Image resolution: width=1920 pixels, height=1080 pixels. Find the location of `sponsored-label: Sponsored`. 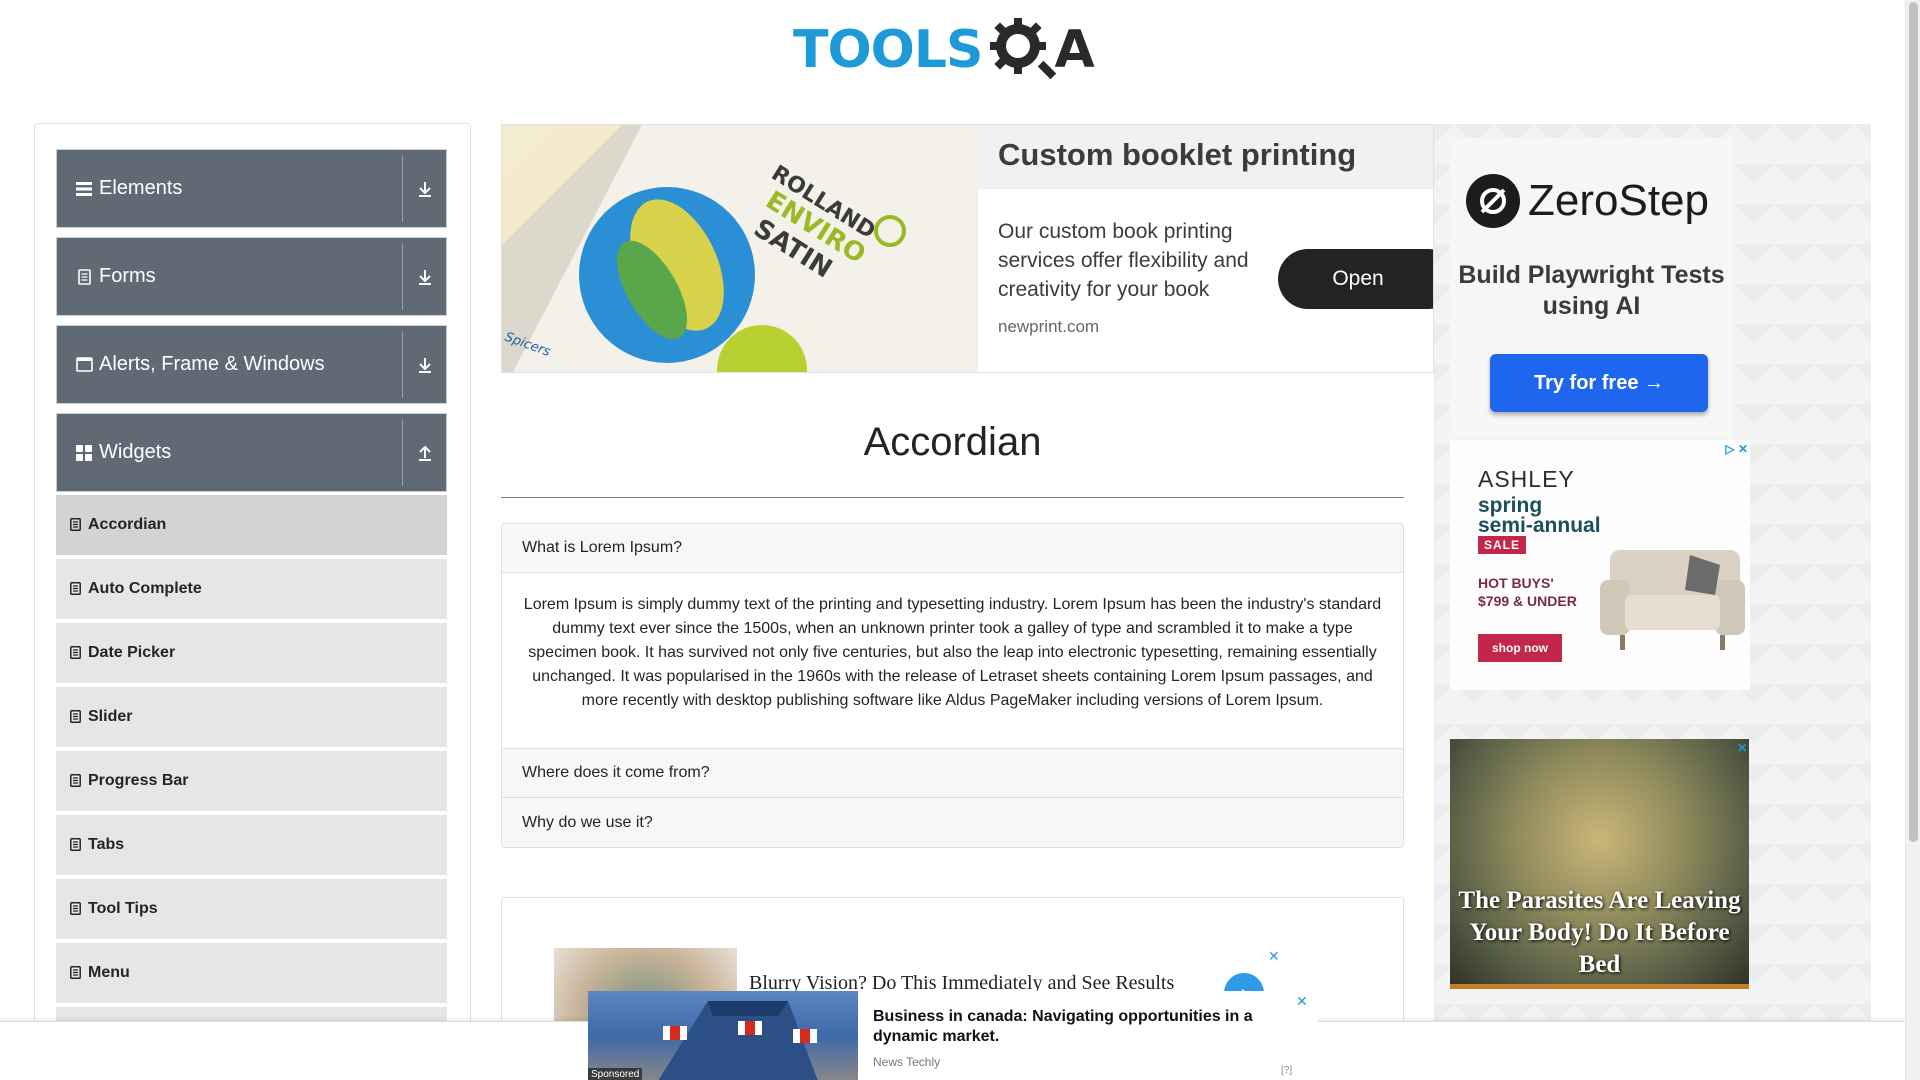

sponsored-label: Sponsored is located at coordinates (615, 1074).